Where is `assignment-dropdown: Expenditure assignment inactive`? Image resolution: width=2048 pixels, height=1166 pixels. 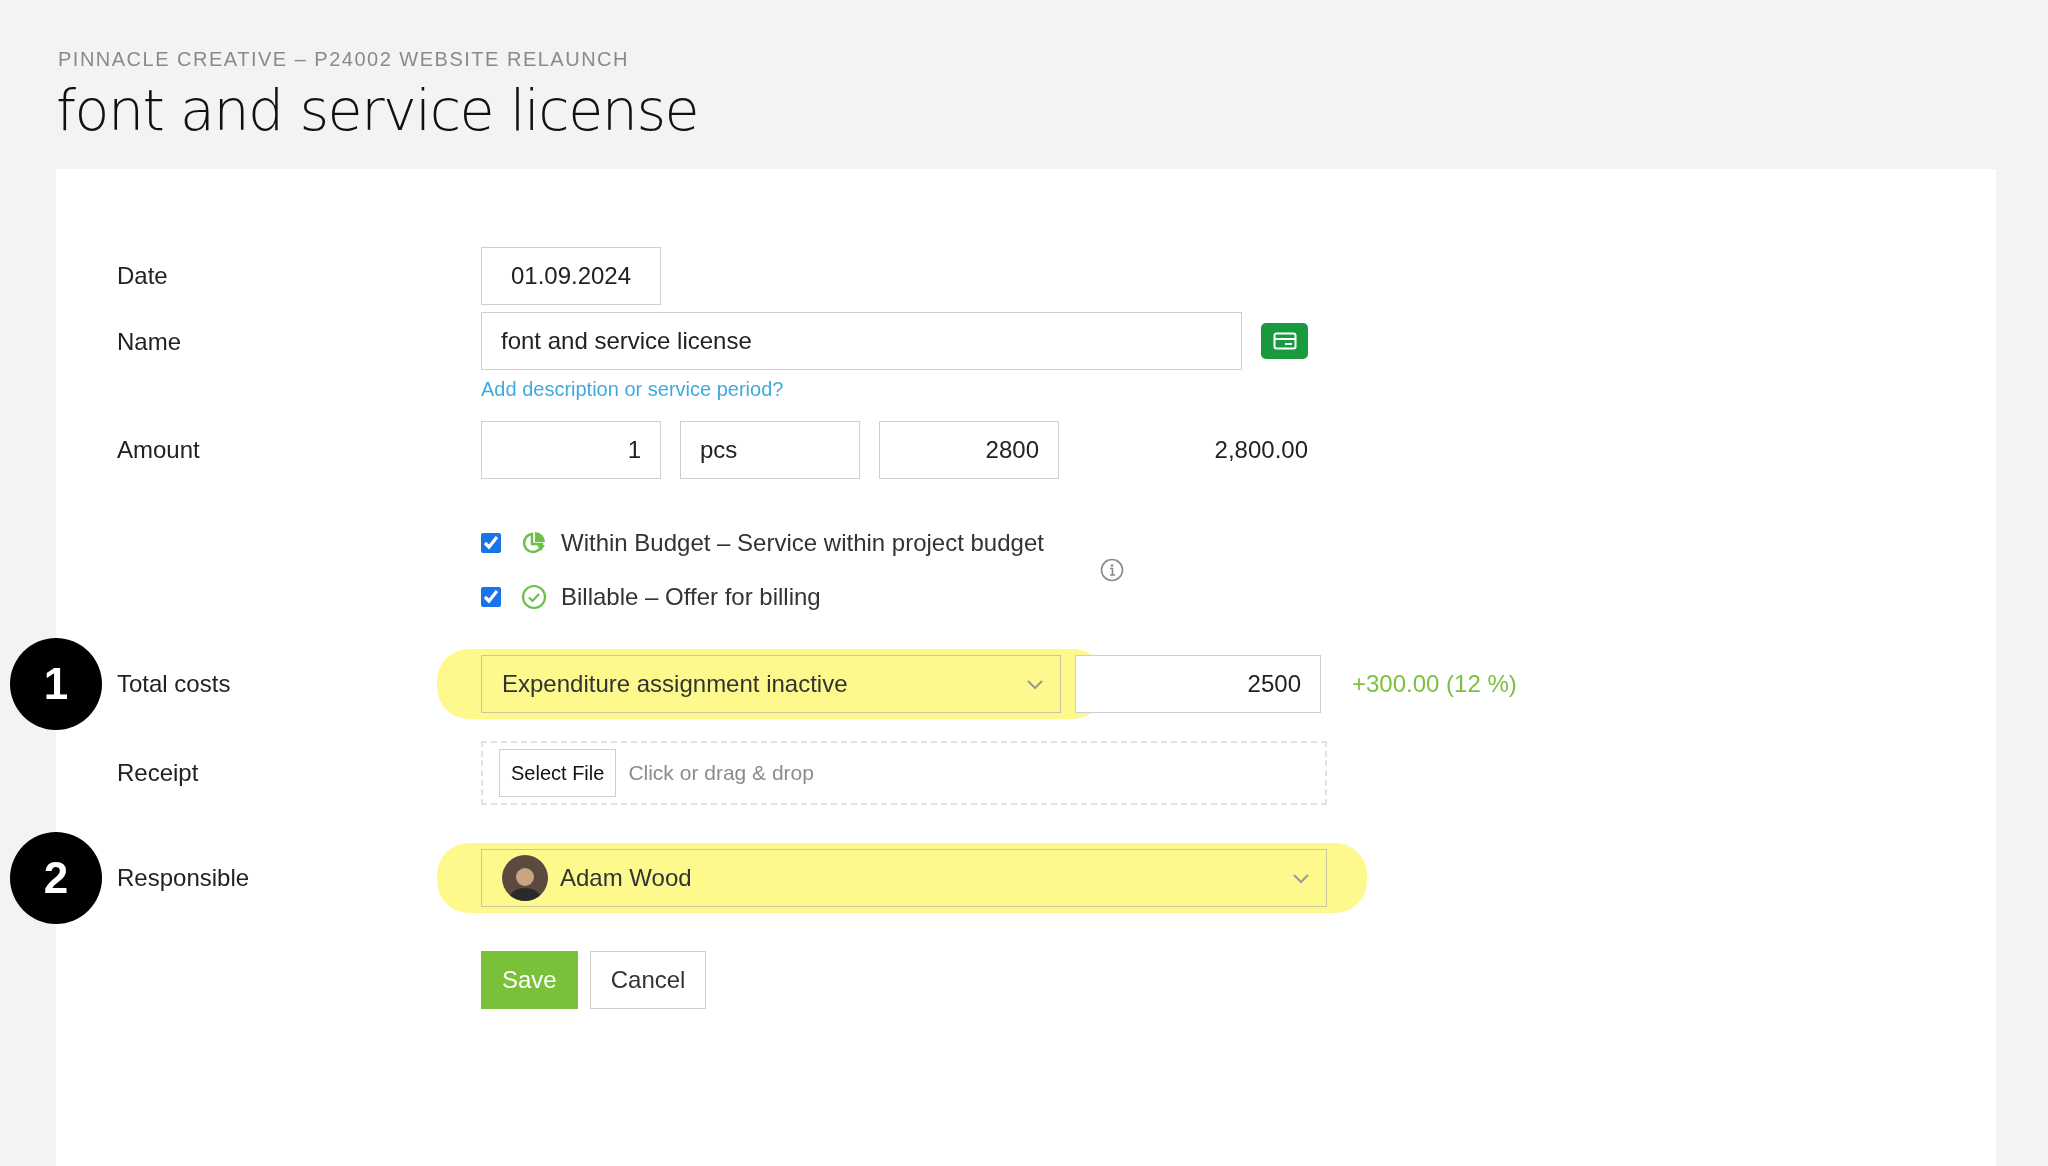
assignment-dropdown: Expenditure assignment inactive is located at coordinates (771, 684).